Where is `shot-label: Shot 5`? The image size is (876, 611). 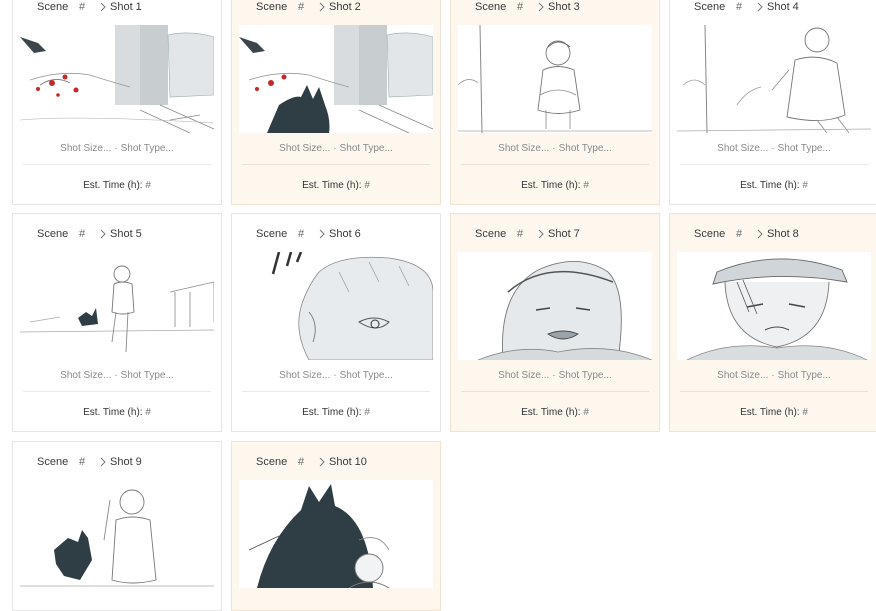
shot-label: Shot 5 is located at coordinates (126, 234).